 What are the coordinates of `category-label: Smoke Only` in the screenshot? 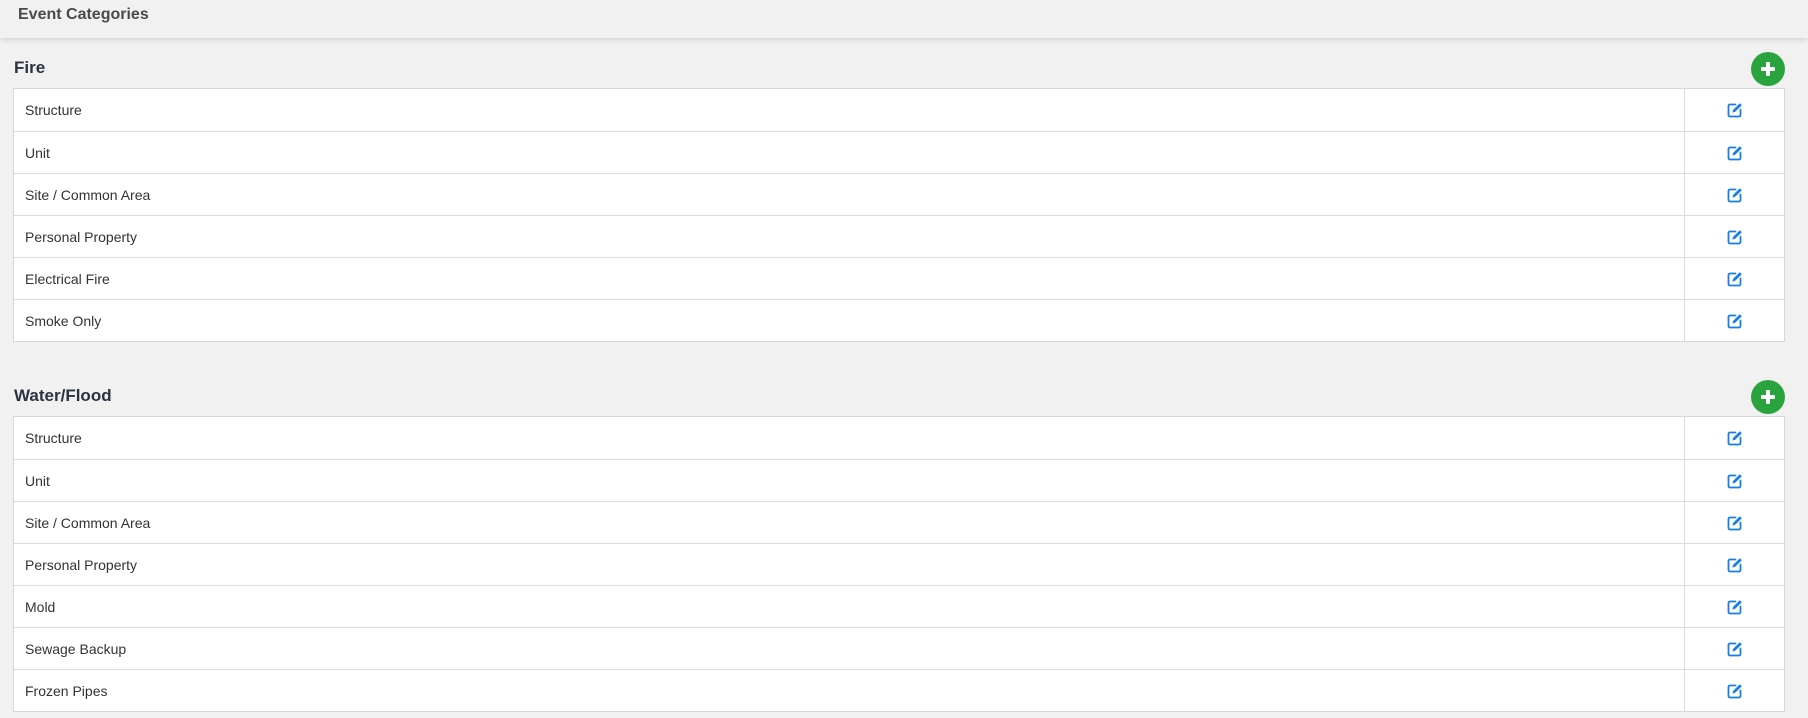 It's located at (63, 320).